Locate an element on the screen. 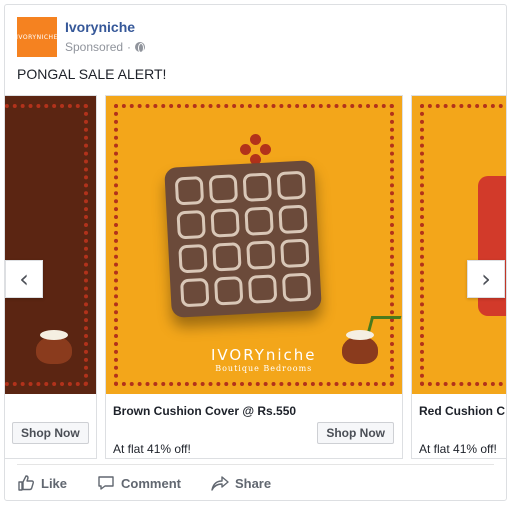  post-text: PONGAL SALE ALERT! is located at coordinates (92, 74).